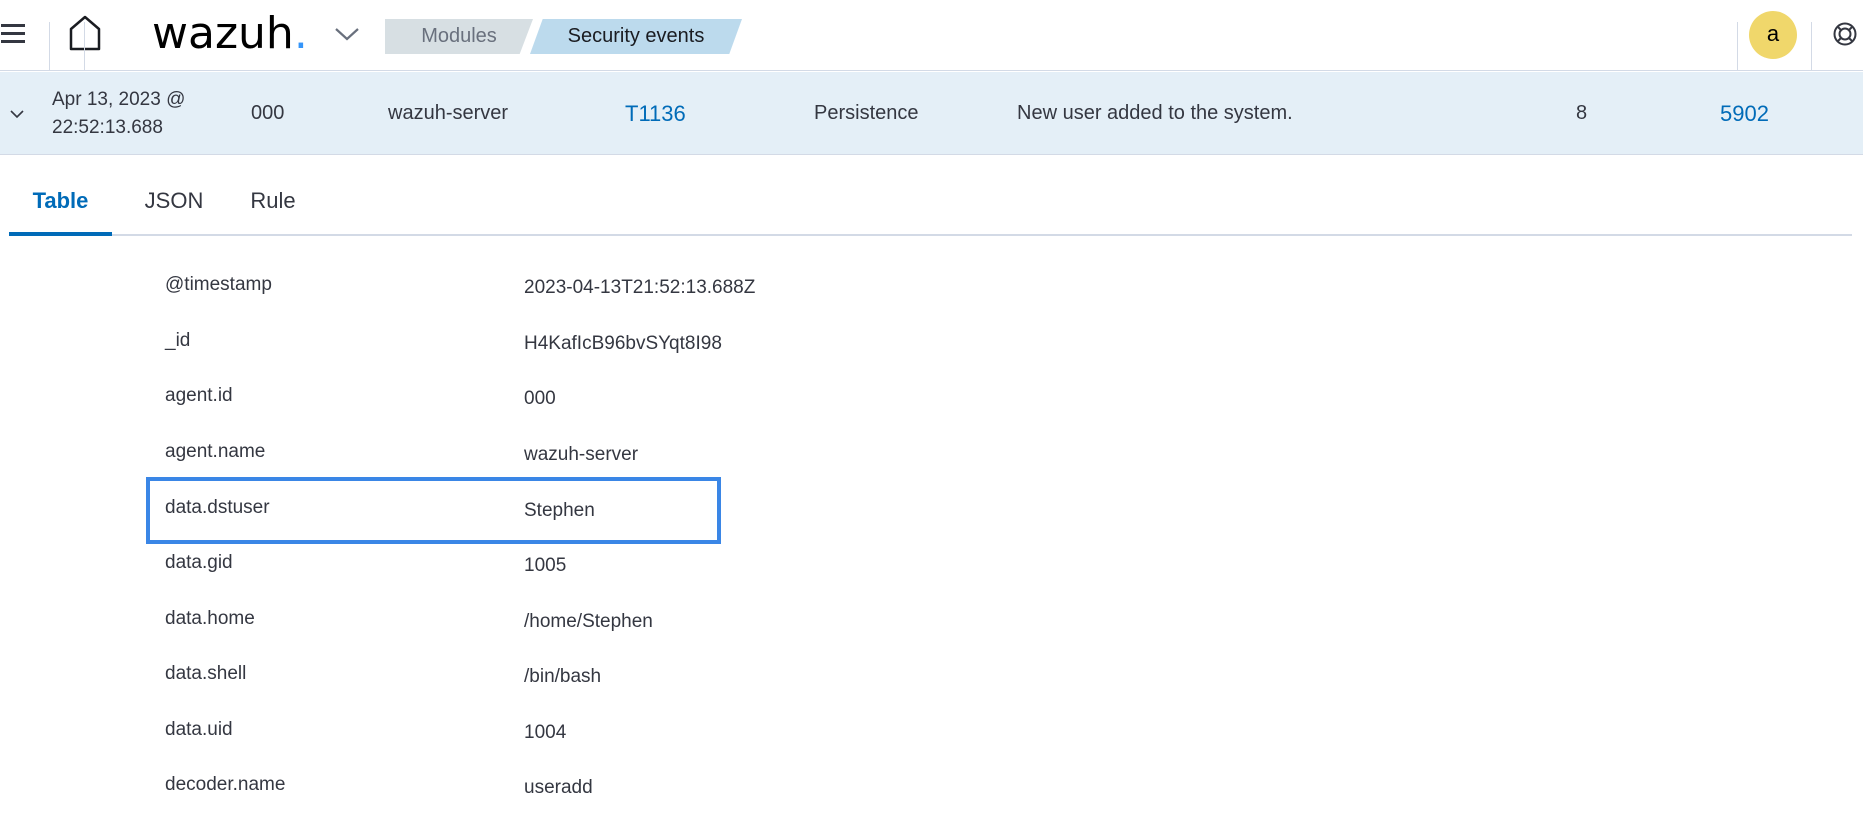 This screenshot has width=1863, height=819. Describe the element at coordinates (218, 284) in the screenshot. I see `field-key: @timestamp` at that location.